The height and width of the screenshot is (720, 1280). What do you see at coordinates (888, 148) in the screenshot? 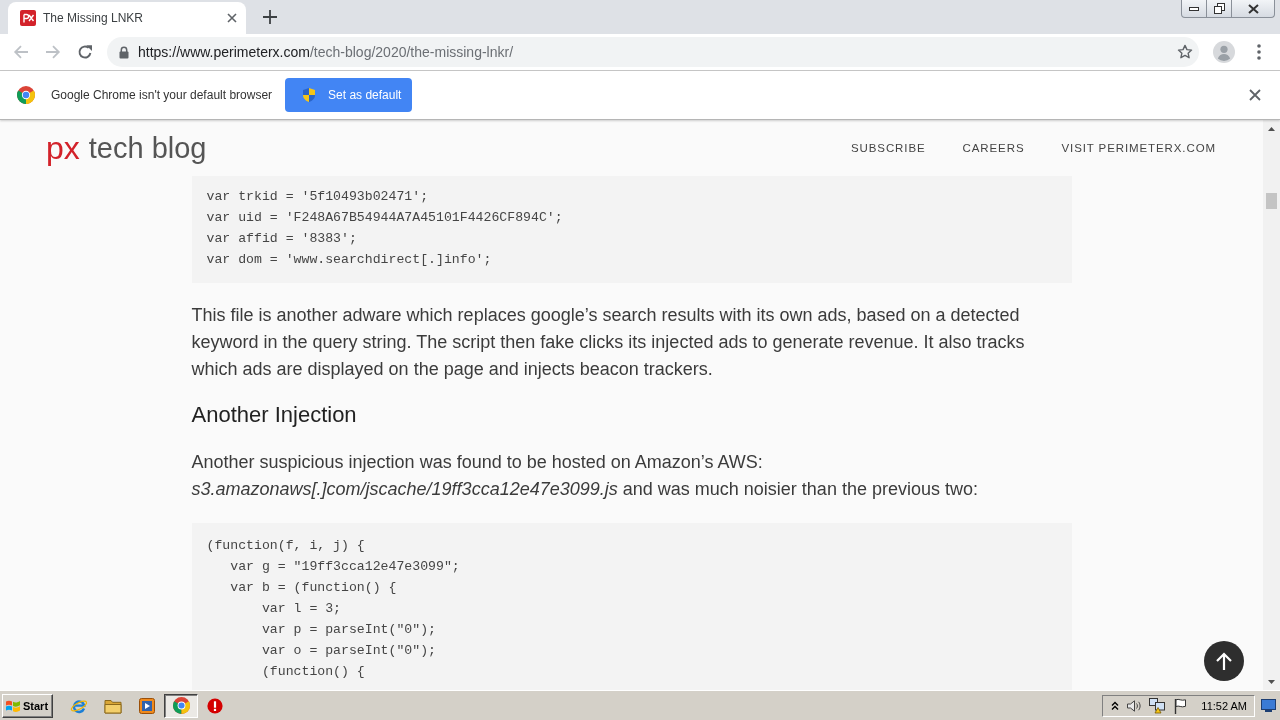
I see `nav-link: SUBSCRIBE` at bounding box center [888, 148].